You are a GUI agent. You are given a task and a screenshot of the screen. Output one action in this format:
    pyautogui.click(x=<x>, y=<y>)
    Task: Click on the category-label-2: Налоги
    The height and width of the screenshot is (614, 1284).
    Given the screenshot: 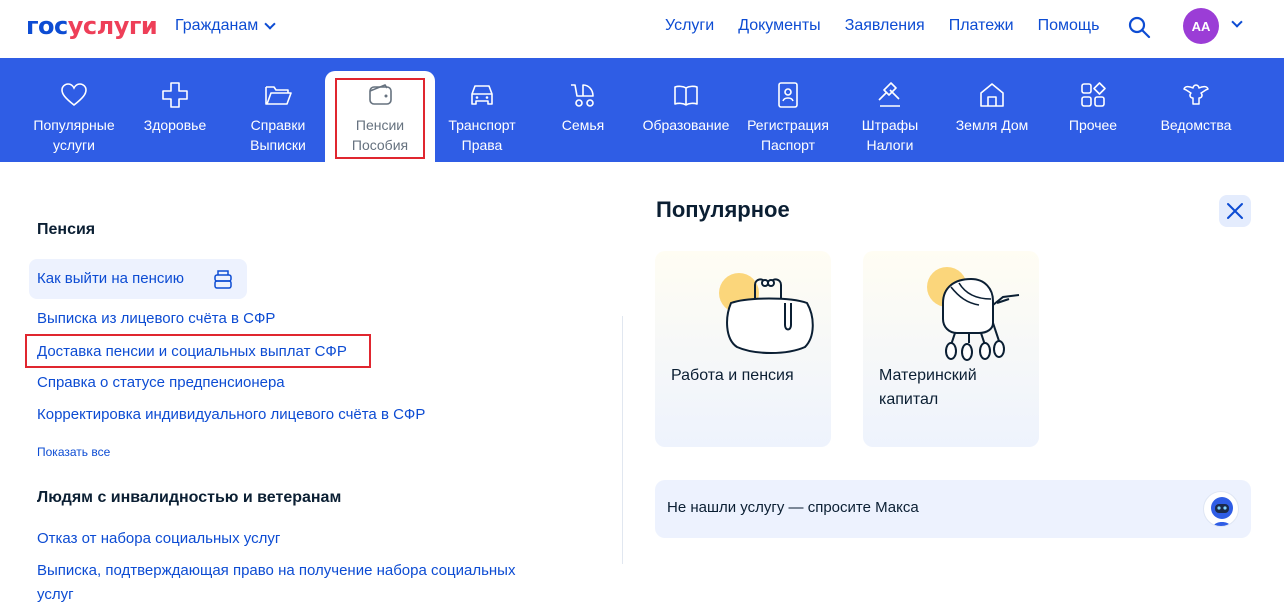 What is the action you would take?
    pyautogui.click(x=890, y=145)
    